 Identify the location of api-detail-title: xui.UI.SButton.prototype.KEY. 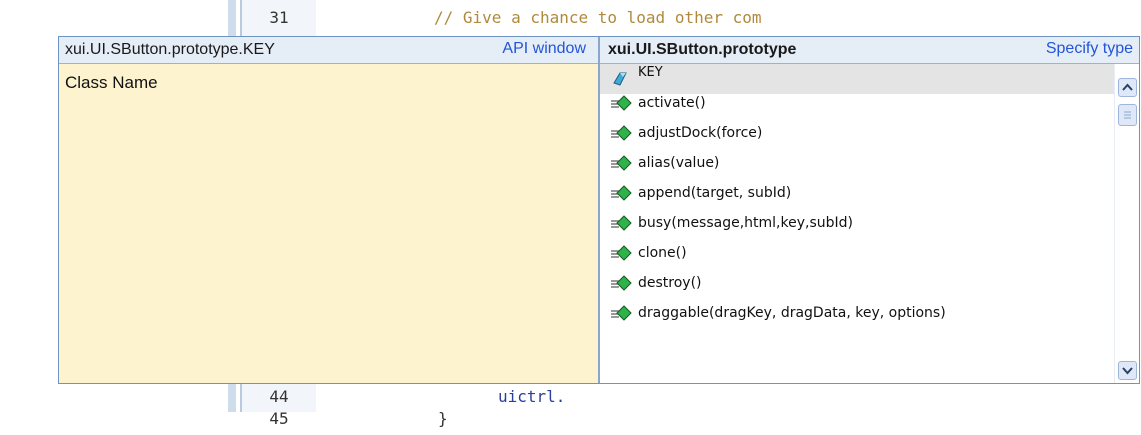
(170, 49).